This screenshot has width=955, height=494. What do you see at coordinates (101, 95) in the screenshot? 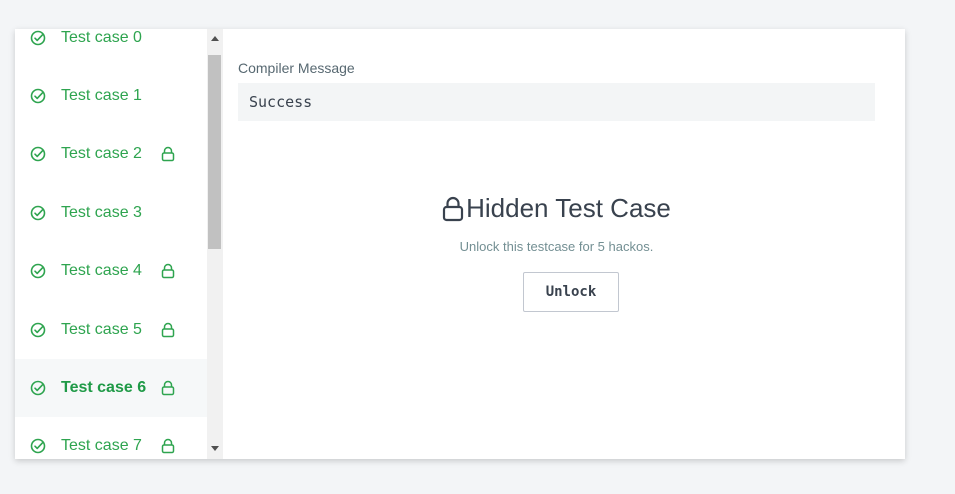
I see `test-case-label: Test case 1` at bounding box center [101, 95].